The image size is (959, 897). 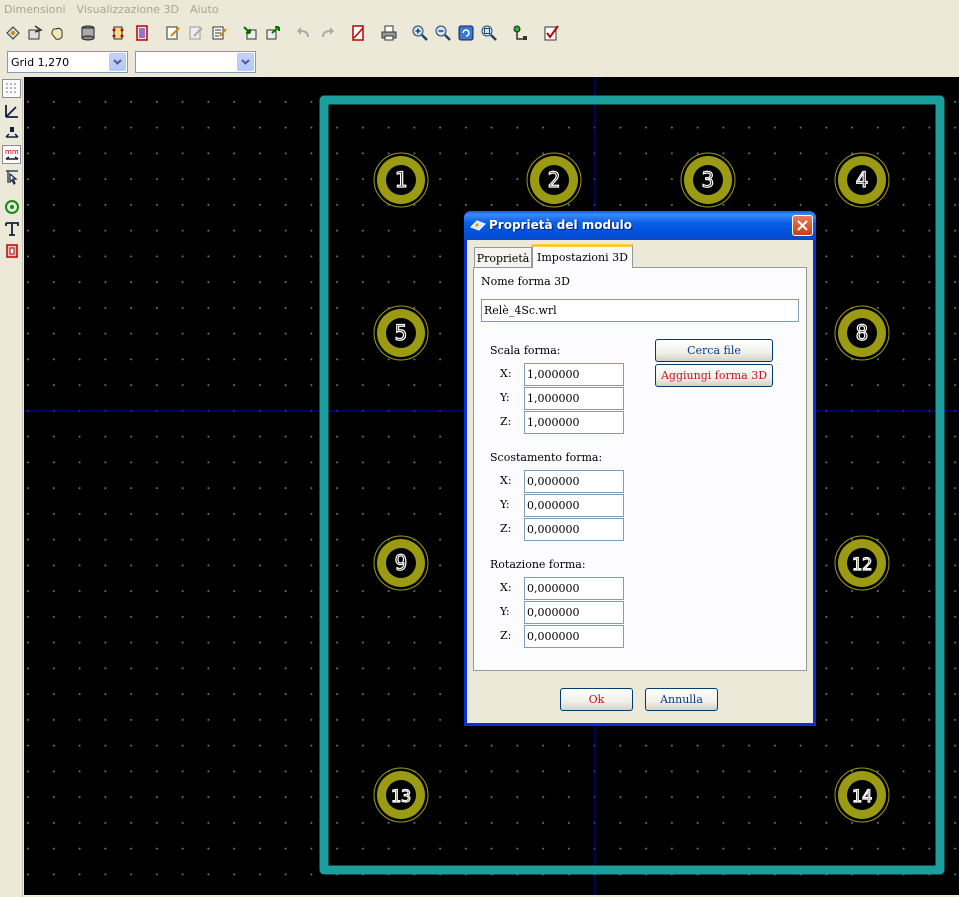 I want to click on offset-z-field: 0,000000, so click(x=574, y=529).